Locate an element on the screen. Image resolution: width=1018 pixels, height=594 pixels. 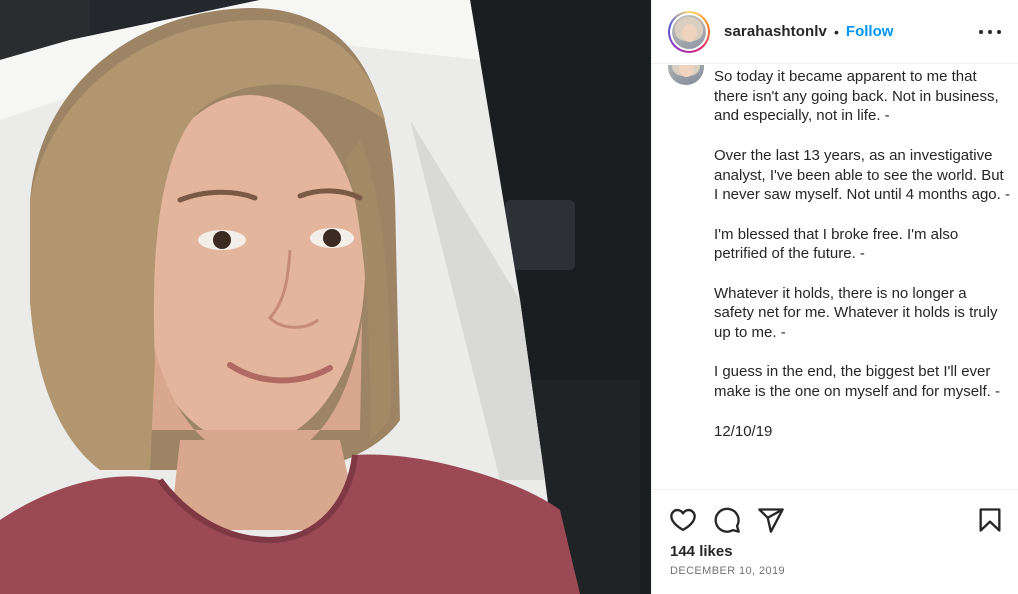
avatar-image is located at coordinates (689, 31).